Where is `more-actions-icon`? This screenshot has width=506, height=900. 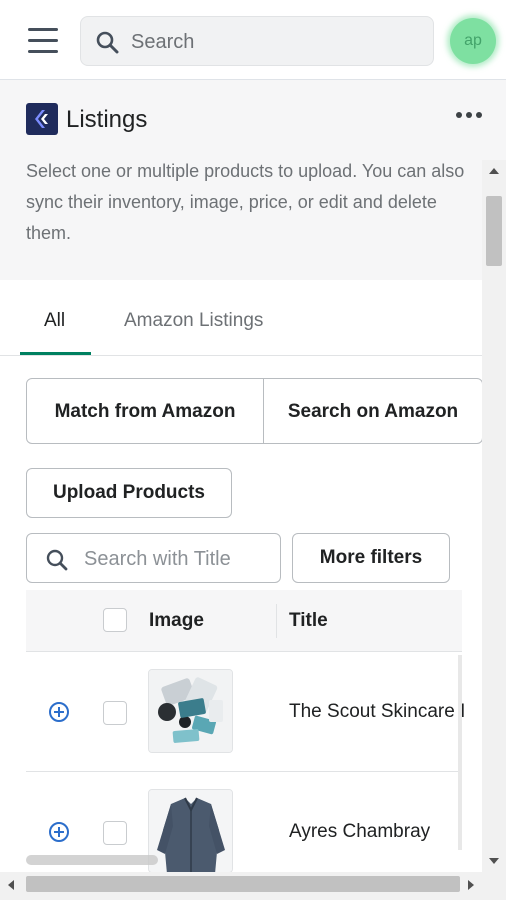 more-actions-icon is located at coordinates (471, 115).